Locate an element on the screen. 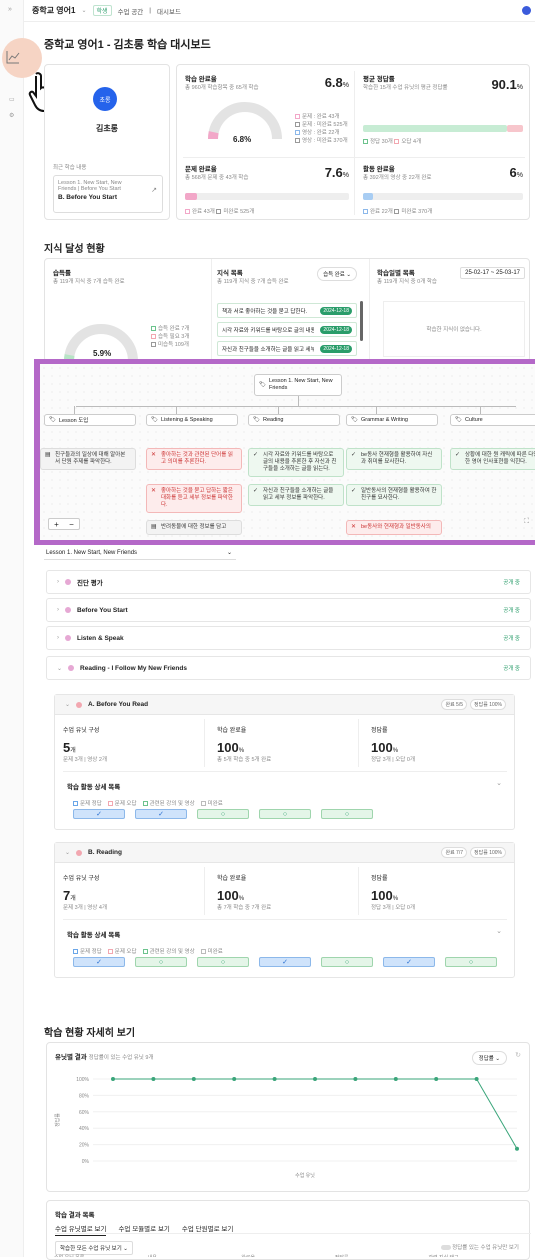  map-root-node: 🏷 Lesson 1. New Start, New Friends is located at coordinates (298, 385).